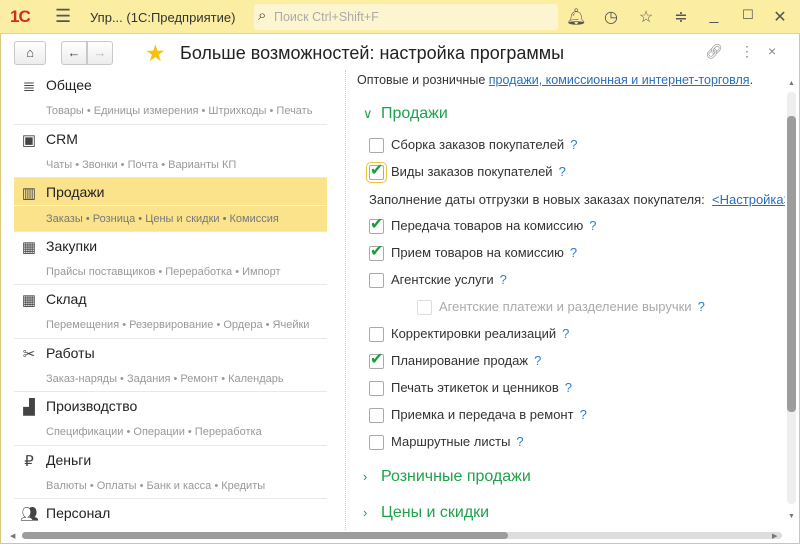 Image resolution: width=800 pixels, height=553 pixels. What do you see at coordinates (456, 476) in the screenshot?
I see `group-title: Розничные продажи` at bounding box center [456, 476].